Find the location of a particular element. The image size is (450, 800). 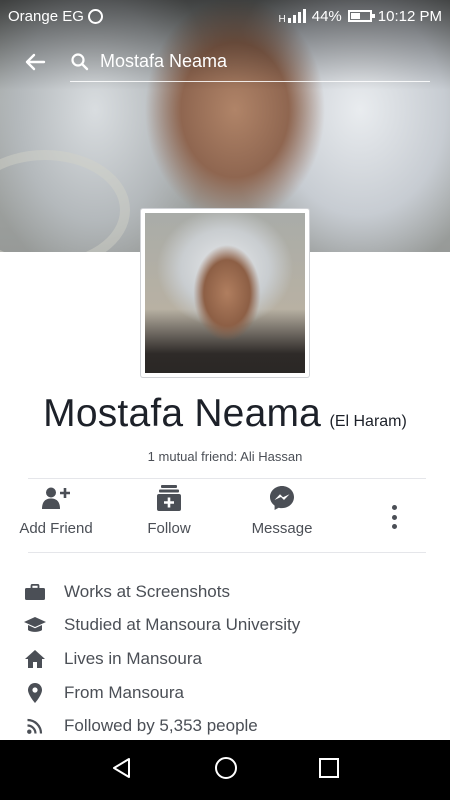

back-arrow-icon is located at coordinates (35, 62).